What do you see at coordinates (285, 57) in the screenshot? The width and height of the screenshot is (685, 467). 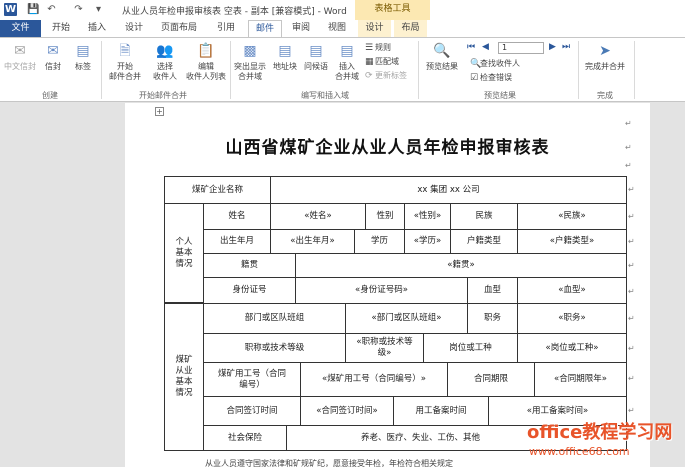 I see `address-block-button: ▤ 地址块` at bounding box center [285, 57].